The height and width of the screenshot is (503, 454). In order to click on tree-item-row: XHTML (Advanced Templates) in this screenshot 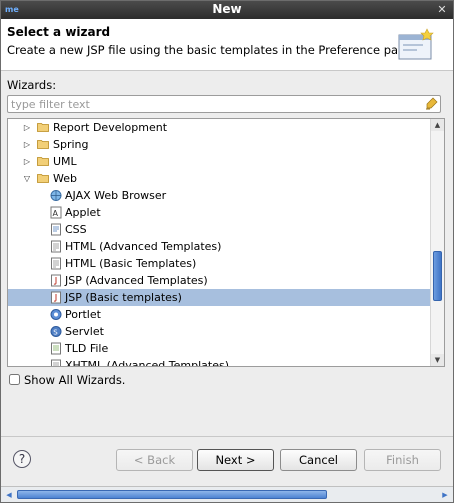, I will do `click(219, 362)`.